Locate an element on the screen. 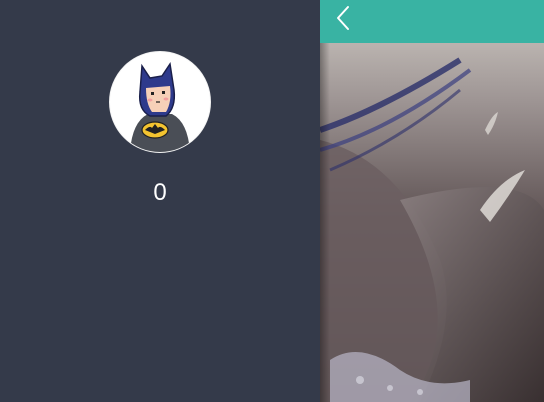 The width and height of the screenshot is (544, 402). chevron-left-icon is located at coordinates (343, 18).